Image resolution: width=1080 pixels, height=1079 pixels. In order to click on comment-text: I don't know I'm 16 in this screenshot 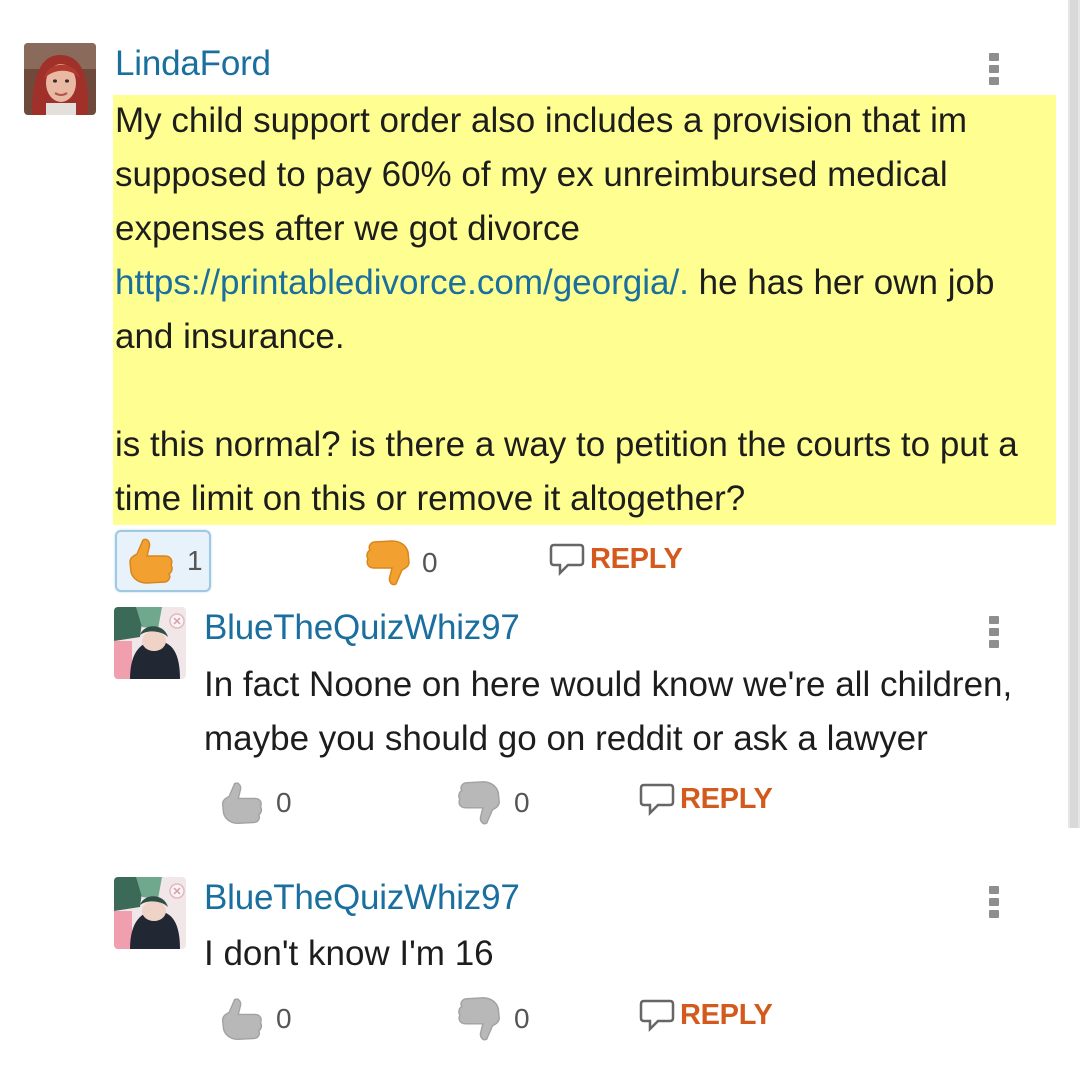, I will do `click(629, 954)`.